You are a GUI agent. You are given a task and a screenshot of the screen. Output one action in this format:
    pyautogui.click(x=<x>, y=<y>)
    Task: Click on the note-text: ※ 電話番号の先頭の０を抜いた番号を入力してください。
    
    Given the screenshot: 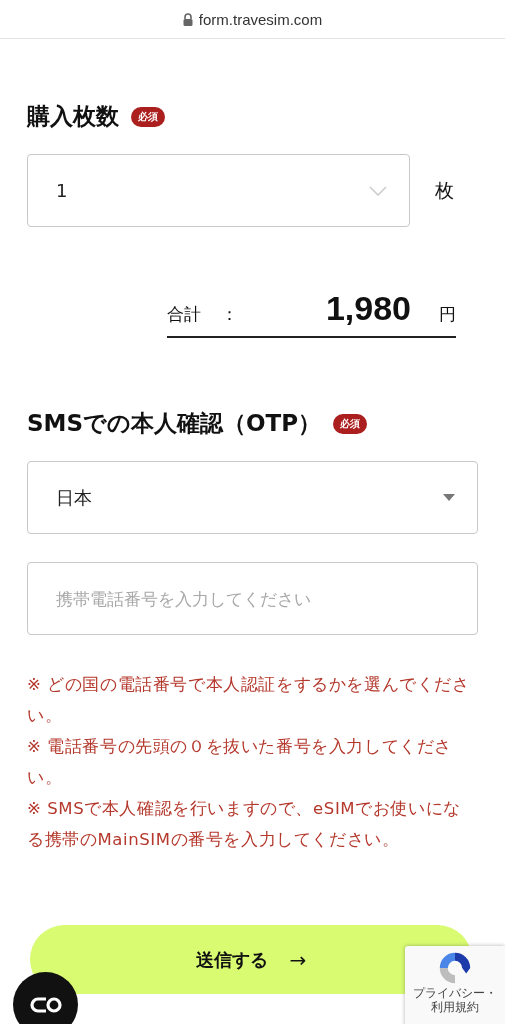 What is the action you would take?
    pyautogui.click(x=240, y=762)
    